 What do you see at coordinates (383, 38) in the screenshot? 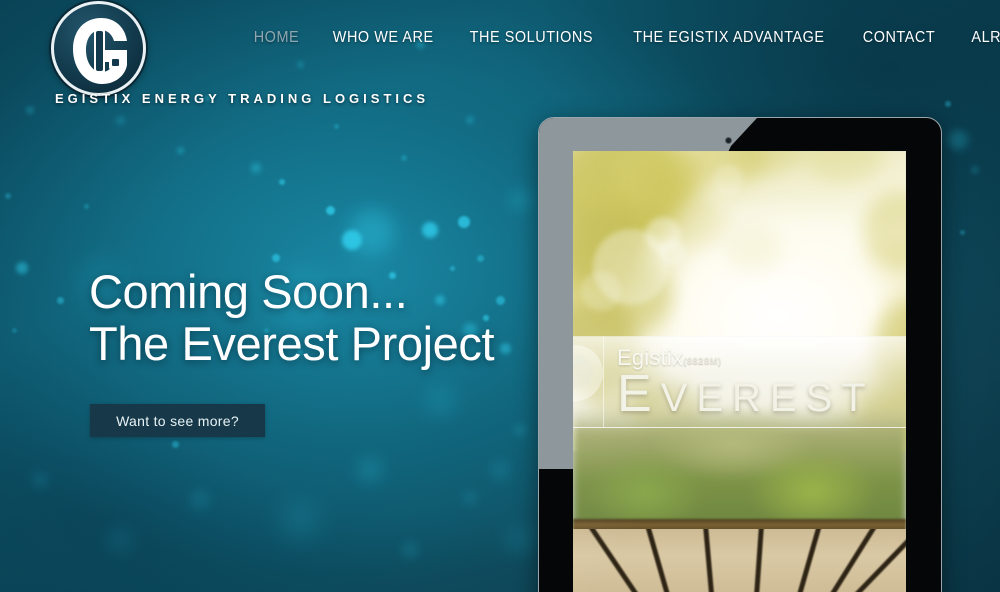
I see `nav-item-who-we-are: WHO WE ARE` at bounding box center [383, 38].